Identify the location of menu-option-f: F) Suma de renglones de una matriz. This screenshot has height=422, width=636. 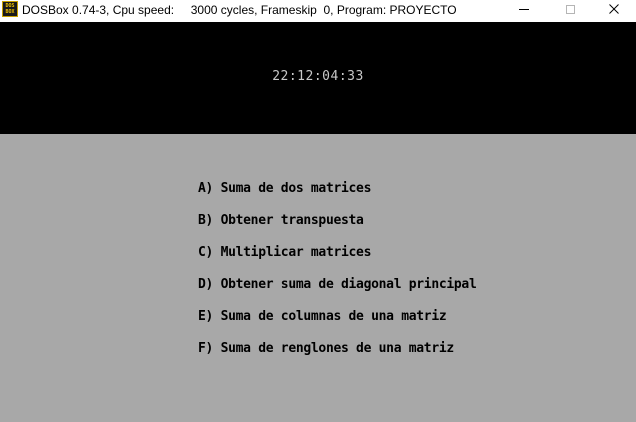
(337, 356).